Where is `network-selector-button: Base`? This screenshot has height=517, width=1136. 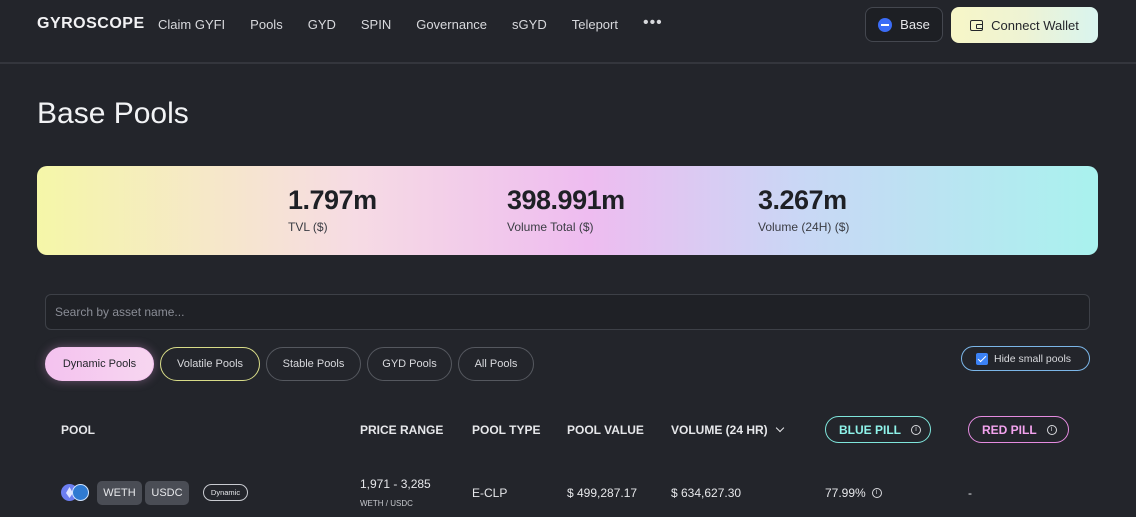 network-selector-button: Base is located at coordinates (904, 24).